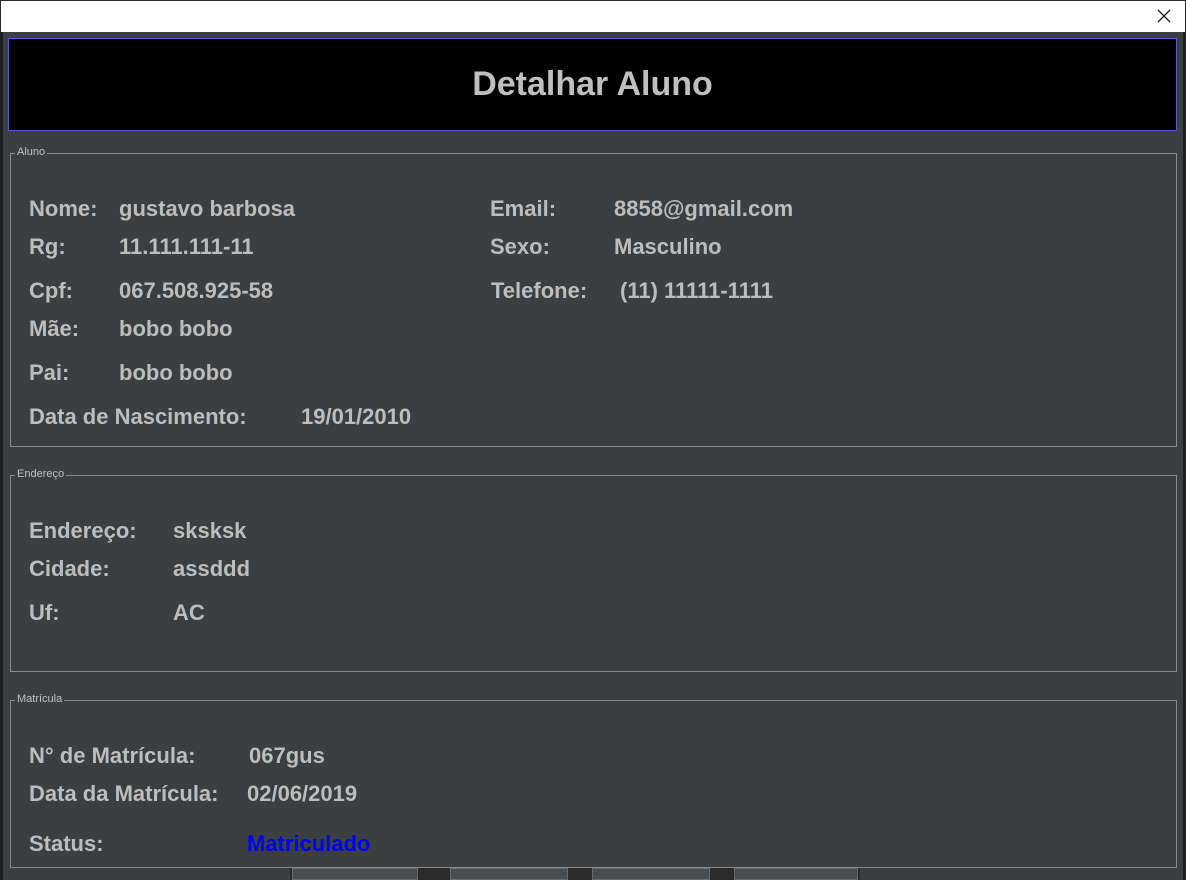 This screenshot has width=1186, height=880. I want to click on mae-value: bobo bobo, so click(176, 328).